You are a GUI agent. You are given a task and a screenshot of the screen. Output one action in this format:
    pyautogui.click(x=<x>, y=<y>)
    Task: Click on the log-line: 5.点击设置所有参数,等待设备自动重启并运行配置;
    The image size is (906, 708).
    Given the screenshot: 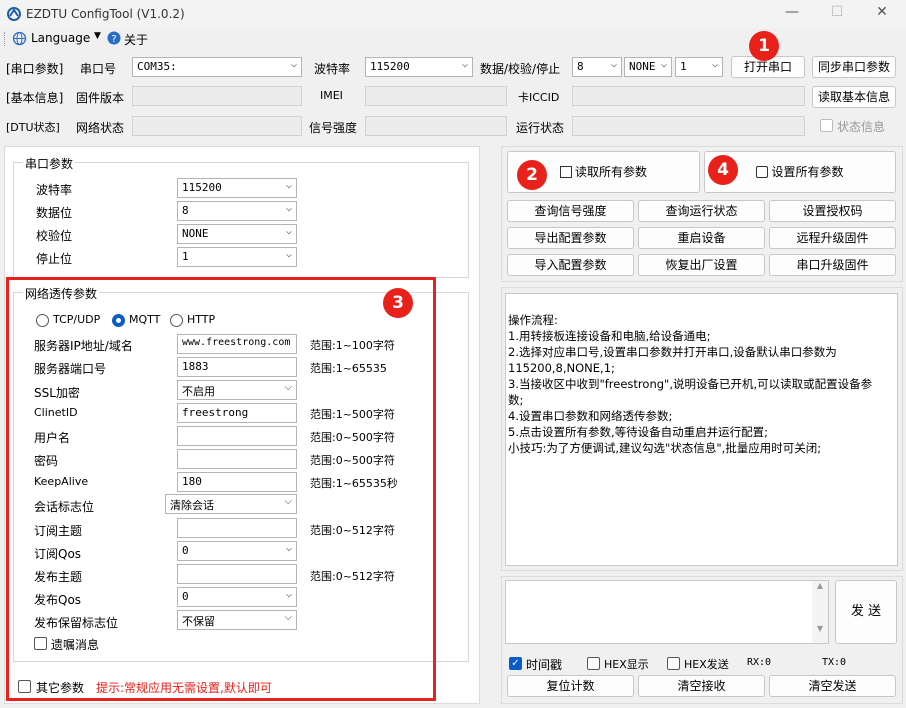 What is the action you would take?
    pyautogui.click(x=638, y=432)
    